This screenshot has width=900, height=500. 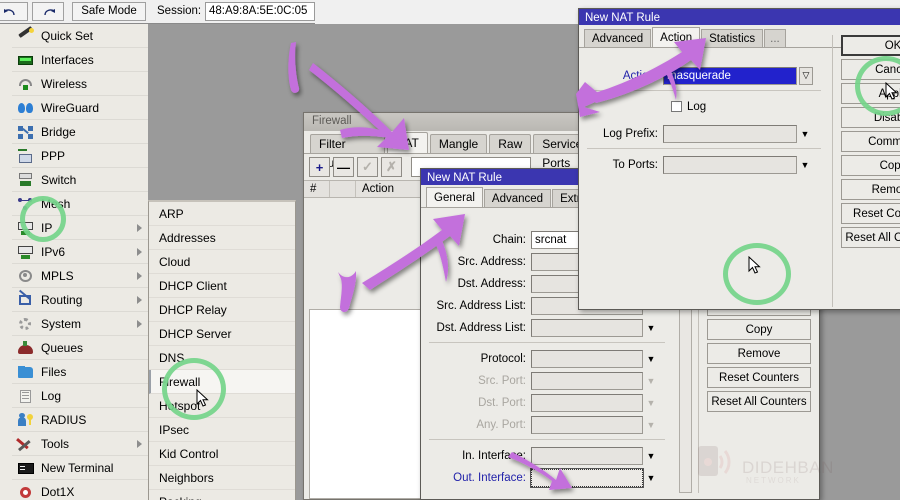 I want to click on field-label: In. Interface:, so click(x=494, y=455).